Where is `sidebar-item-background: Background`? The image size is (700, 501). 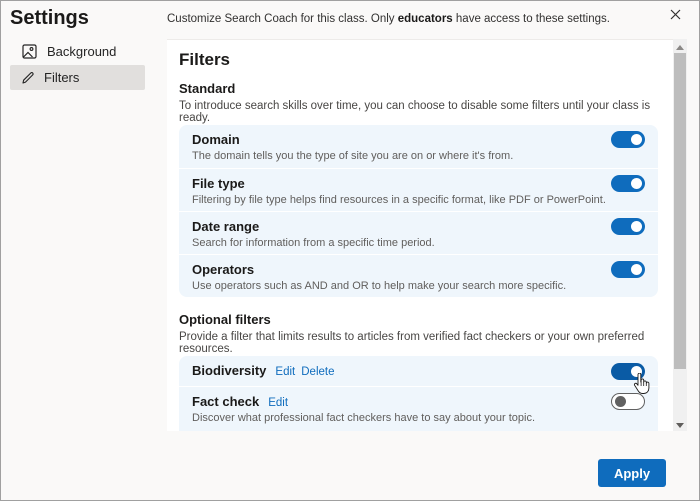 sidebar-item-background: Background is located at coordinates (77, 51).